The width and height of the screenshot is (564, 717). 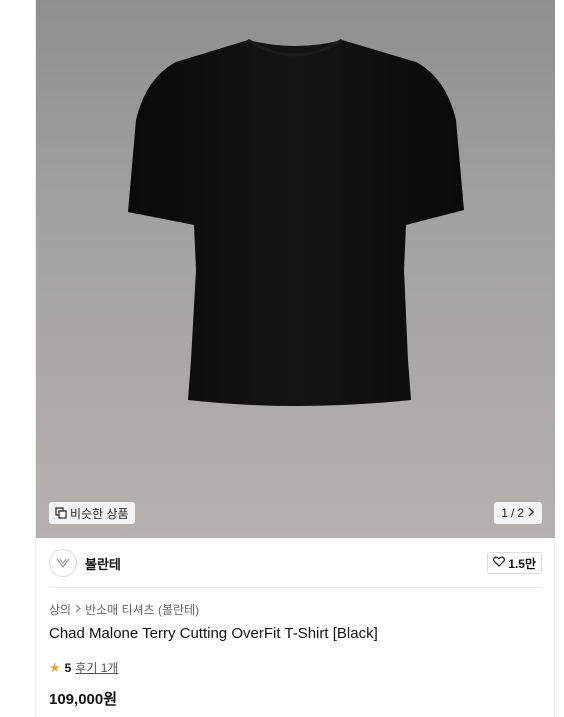 I want to click on breadcrumb-category: 상의, so click(x=60, y=609).